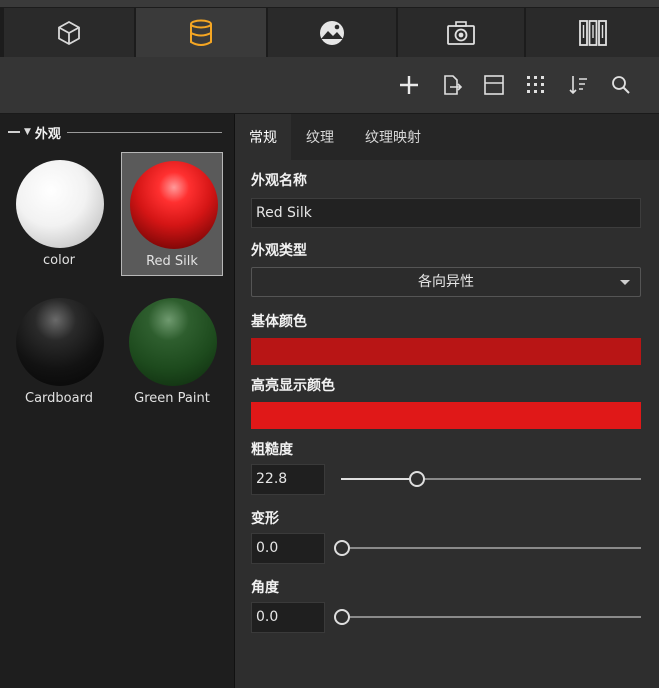  I want to click on grid-dots-icon, so click(535, 84).